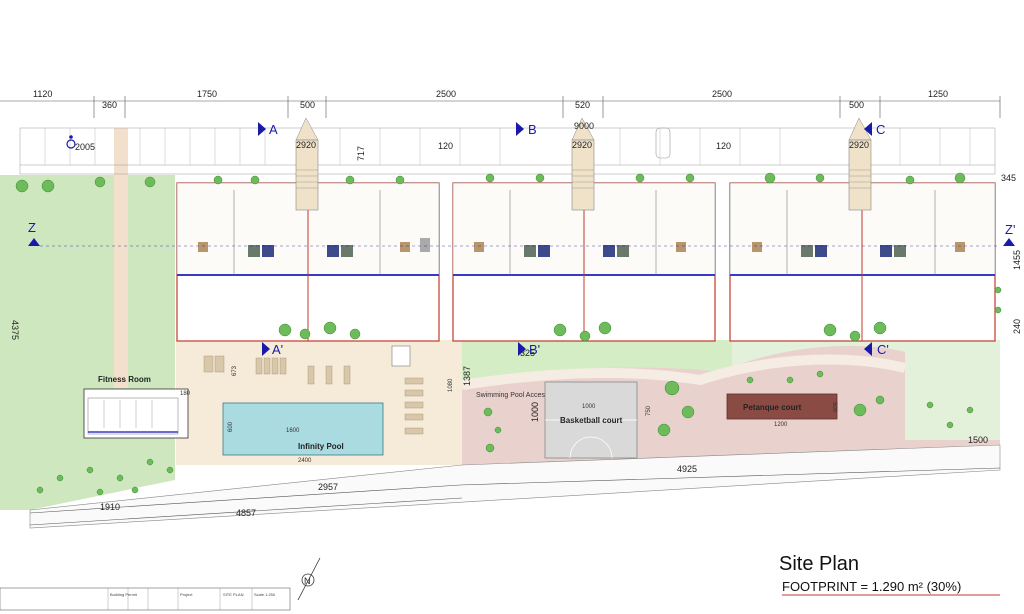 This screenshot has height=614, width=1024. What do you see at coordinates (321, 446) in the screenshot?
I see `infinity-pool-label: Infinity Pool` at bounding box center [321, 446].